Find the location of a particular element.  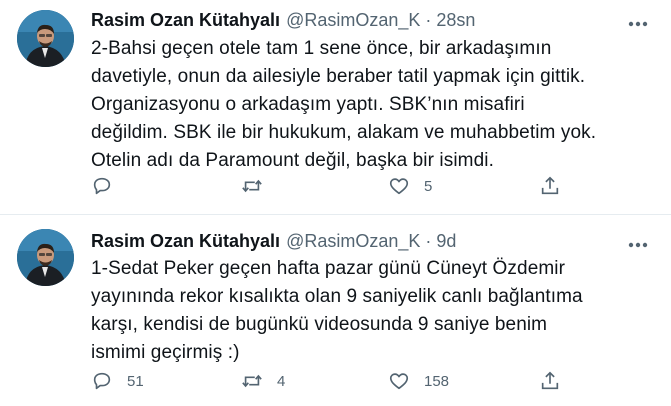

retweet-button is located at coordinates (259, 186).